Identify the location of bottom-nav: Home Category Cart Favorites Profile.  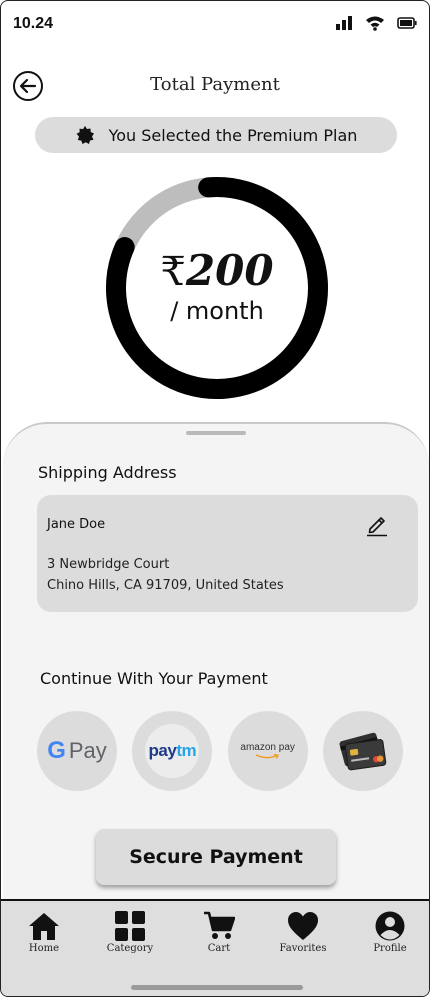
(215, 947).